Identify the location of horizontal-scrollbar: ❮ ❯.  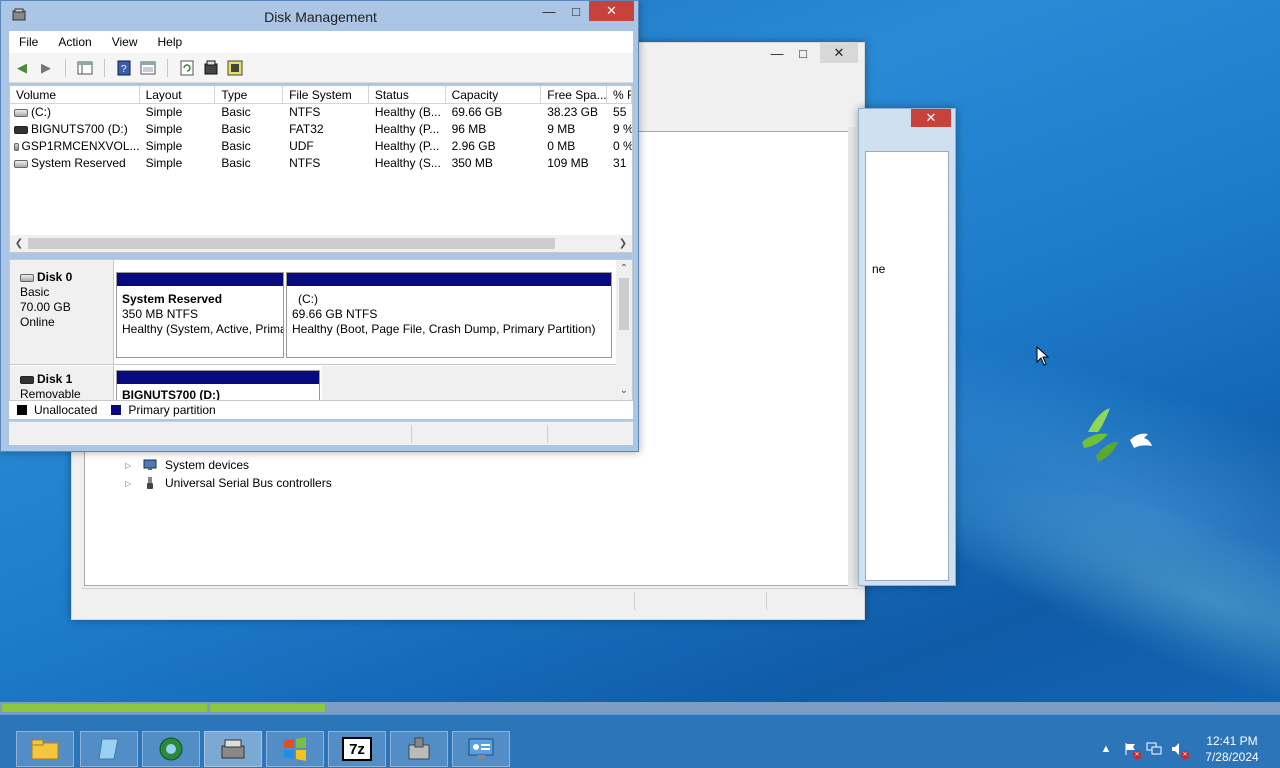
(321, 243).